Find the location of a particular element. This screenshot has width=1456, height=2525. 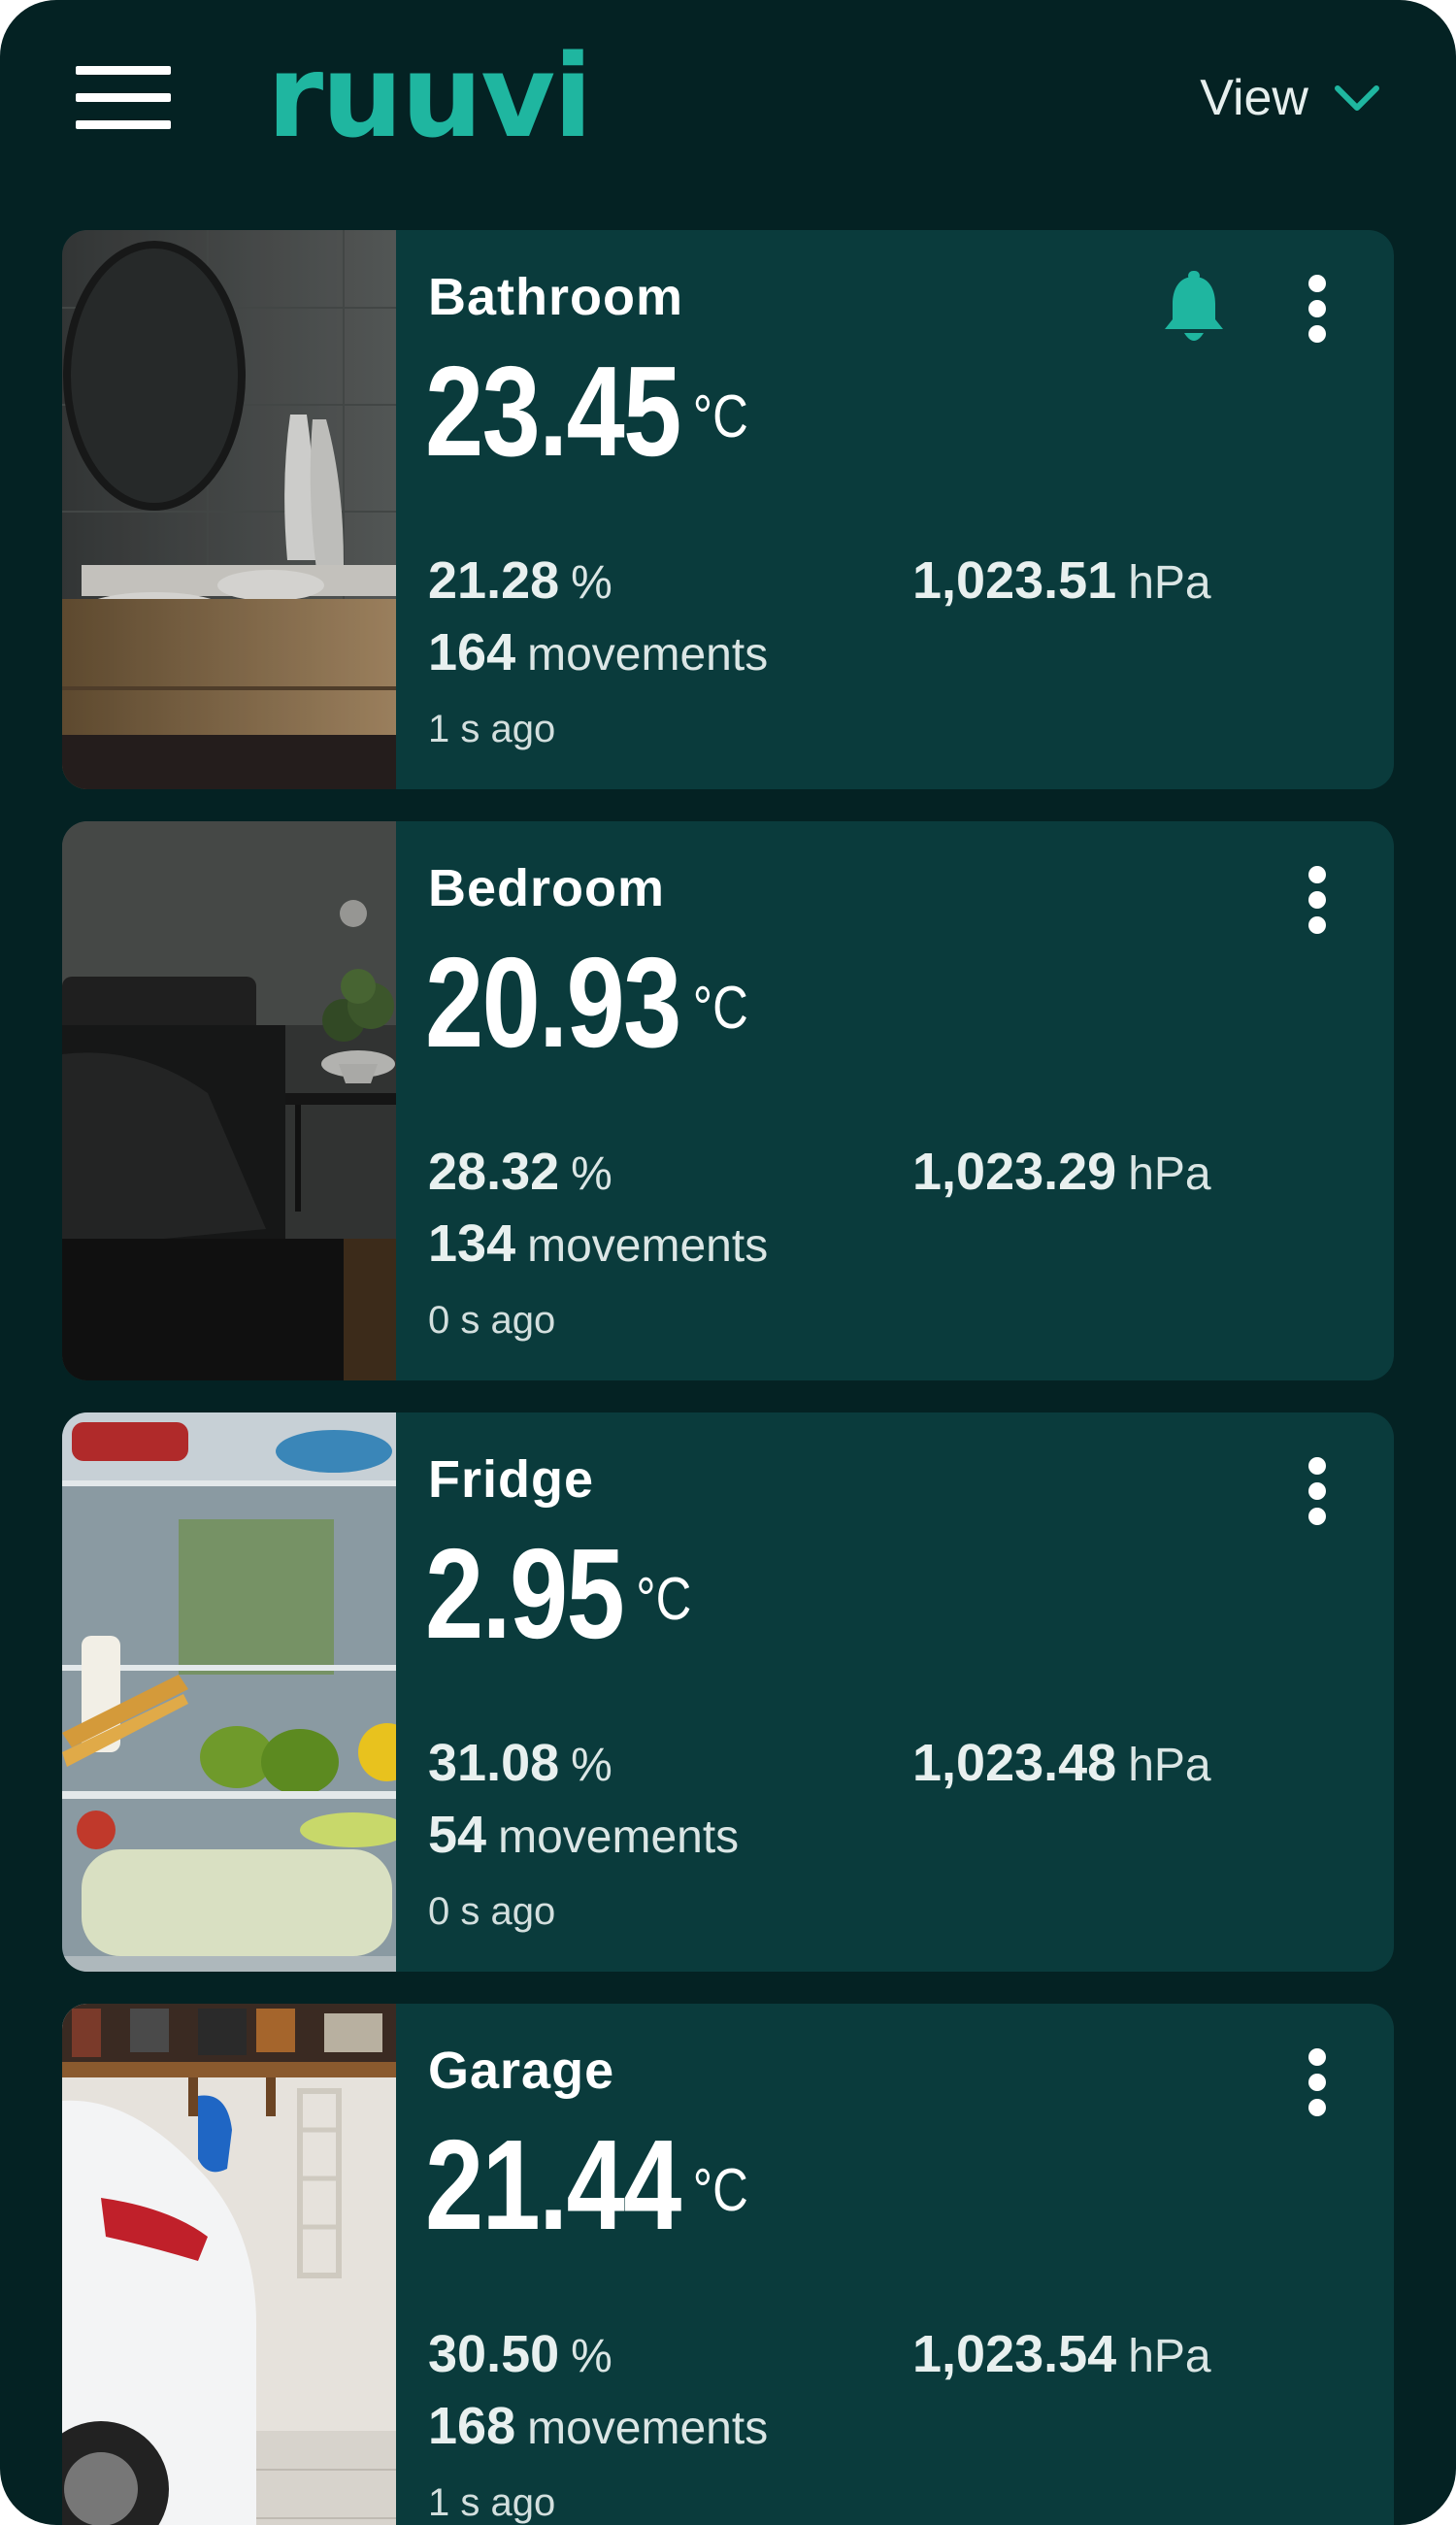

humidity-reading: 31.08% is located at coordinates (520, 1763).